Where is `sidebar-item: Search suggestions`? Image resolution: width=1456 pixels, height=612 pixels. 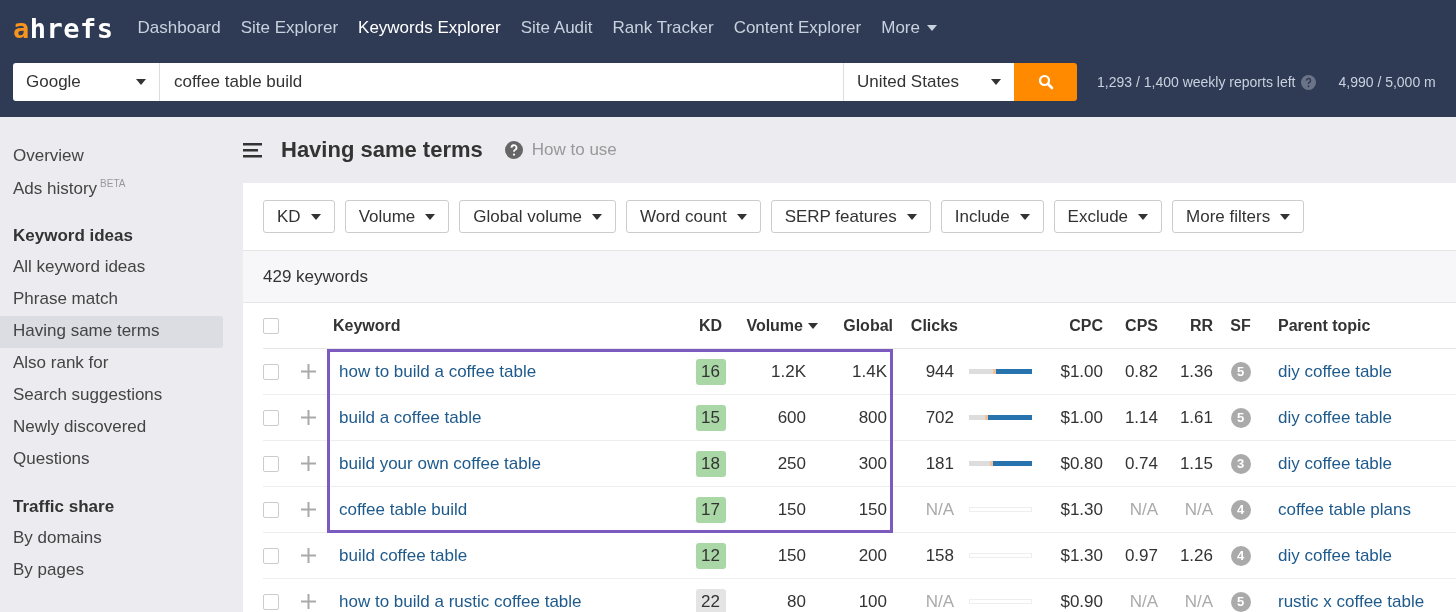
sidebar-item: Search suggestions is located at coordinates (111, 396).